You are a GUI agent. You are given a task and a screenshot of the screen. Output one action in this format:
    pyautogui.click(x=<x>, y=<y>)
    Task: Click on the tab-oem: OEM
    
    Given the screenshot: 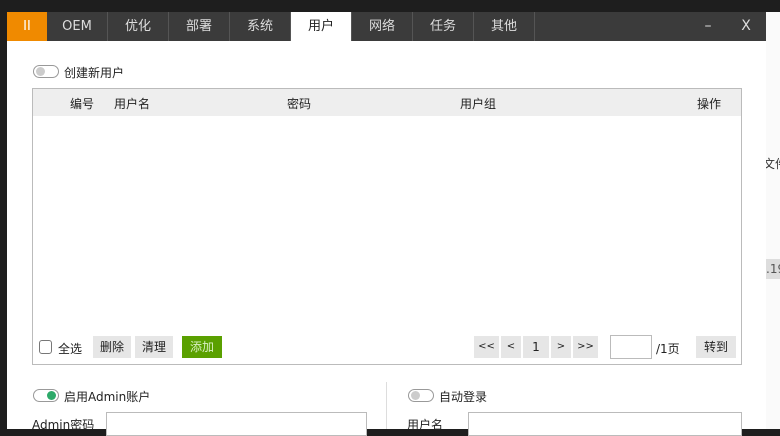 What is the action you would take?
    pyautogui.click(x=77, y=26)
    